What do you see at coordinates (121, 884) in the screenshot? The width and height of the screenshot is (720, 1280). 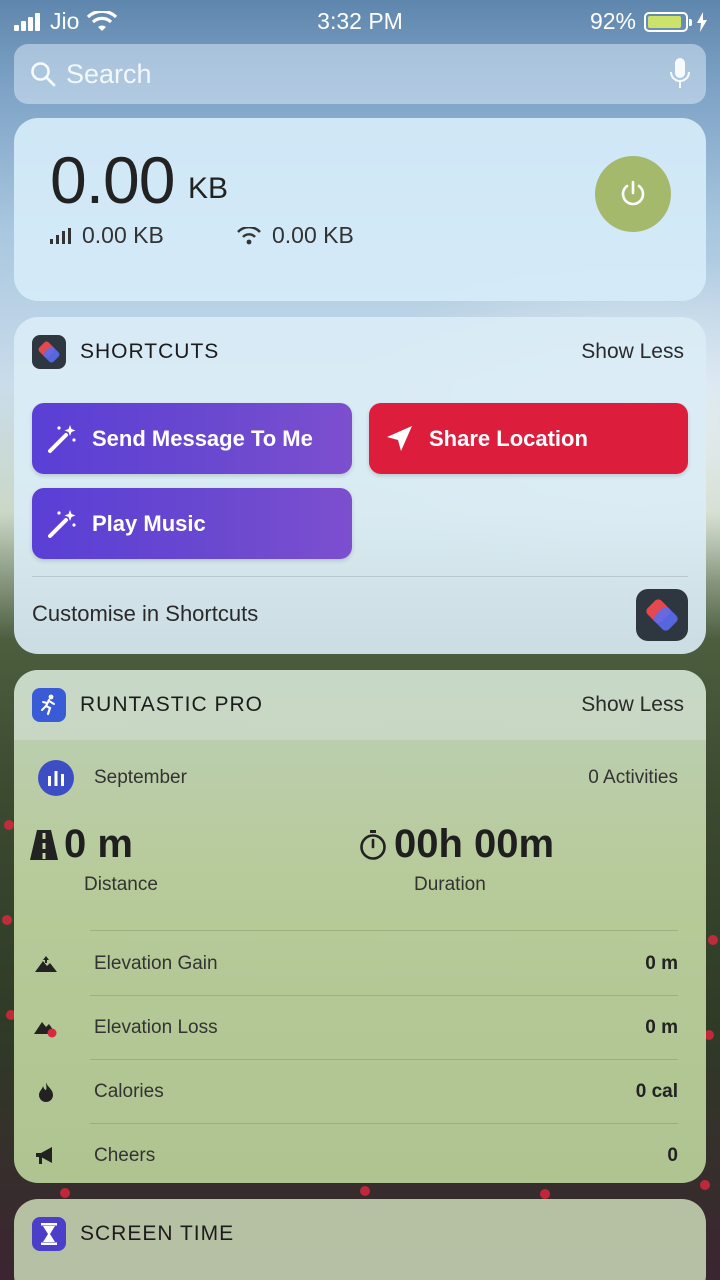 I see `distance-label: Distance` at bounding box center [121, 884].